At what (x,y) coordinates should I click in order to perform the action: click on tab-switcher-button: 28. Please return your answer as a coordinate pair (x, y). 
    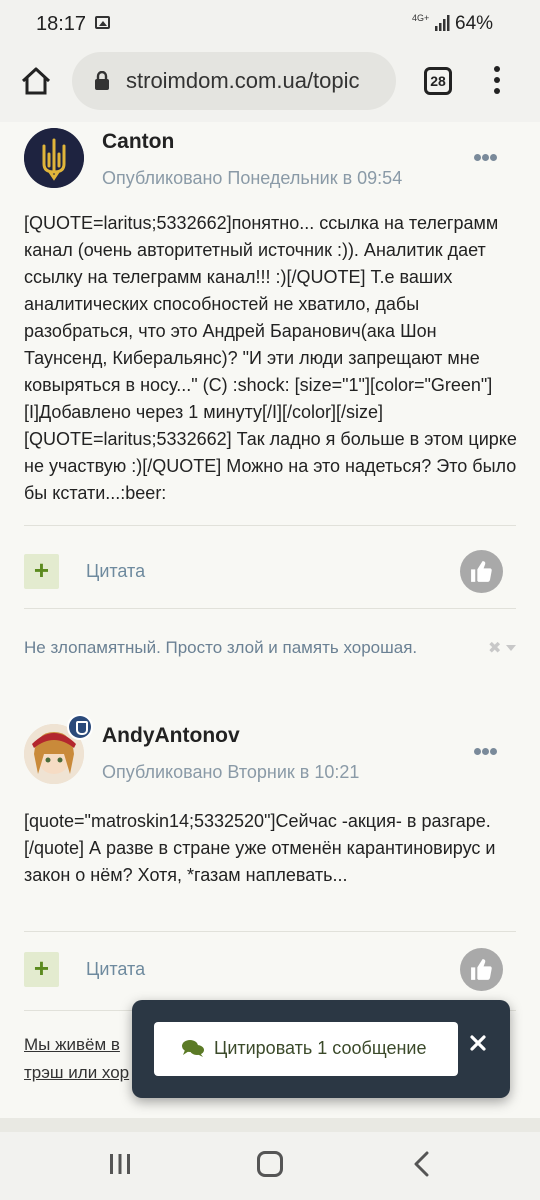
    Looking at the image, I should click on (438, 81).